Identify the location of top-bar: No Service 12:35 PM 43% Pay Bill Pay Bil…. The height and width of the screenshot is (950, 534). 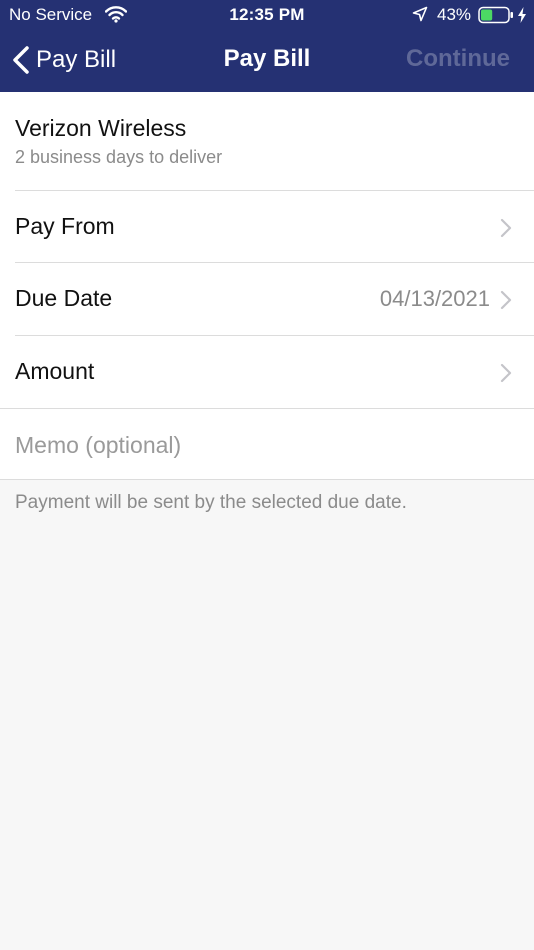
(267, 46).